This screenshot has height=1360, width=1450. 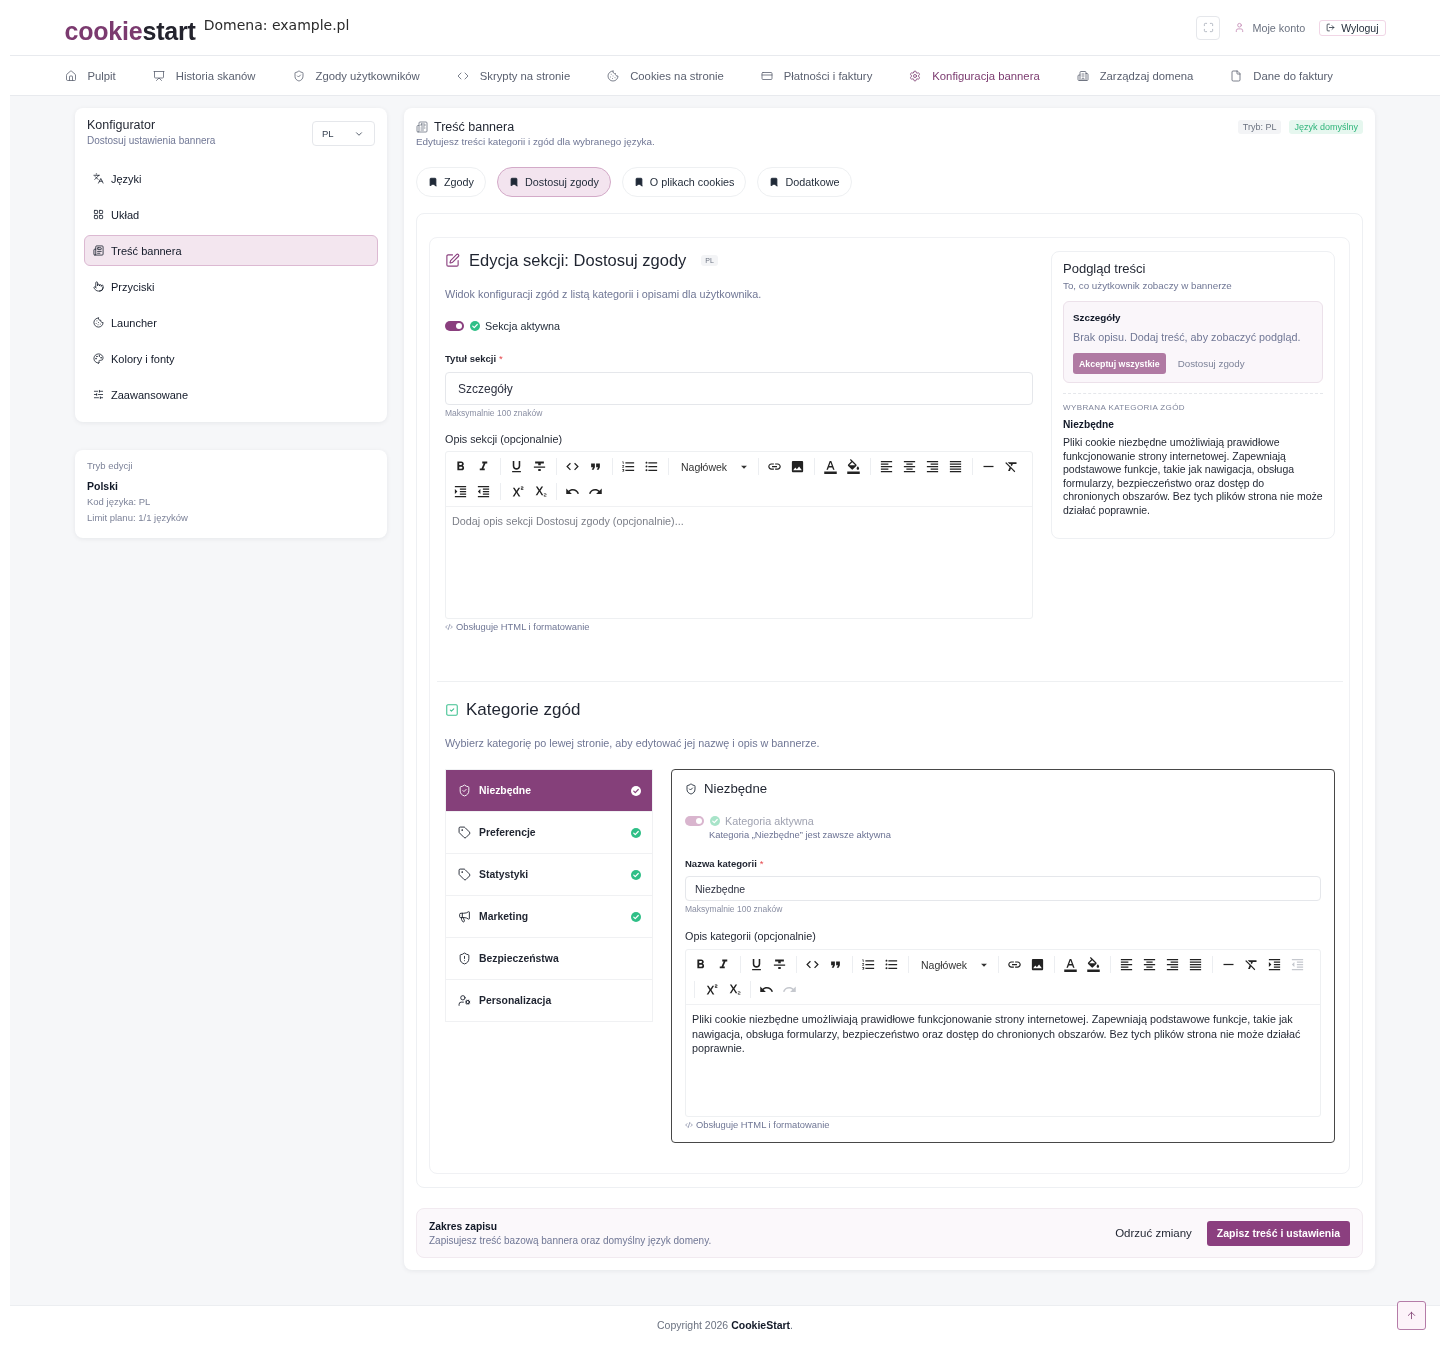 I want to click on nav-link: Płatności i faktury, so click(x=816, y=75).